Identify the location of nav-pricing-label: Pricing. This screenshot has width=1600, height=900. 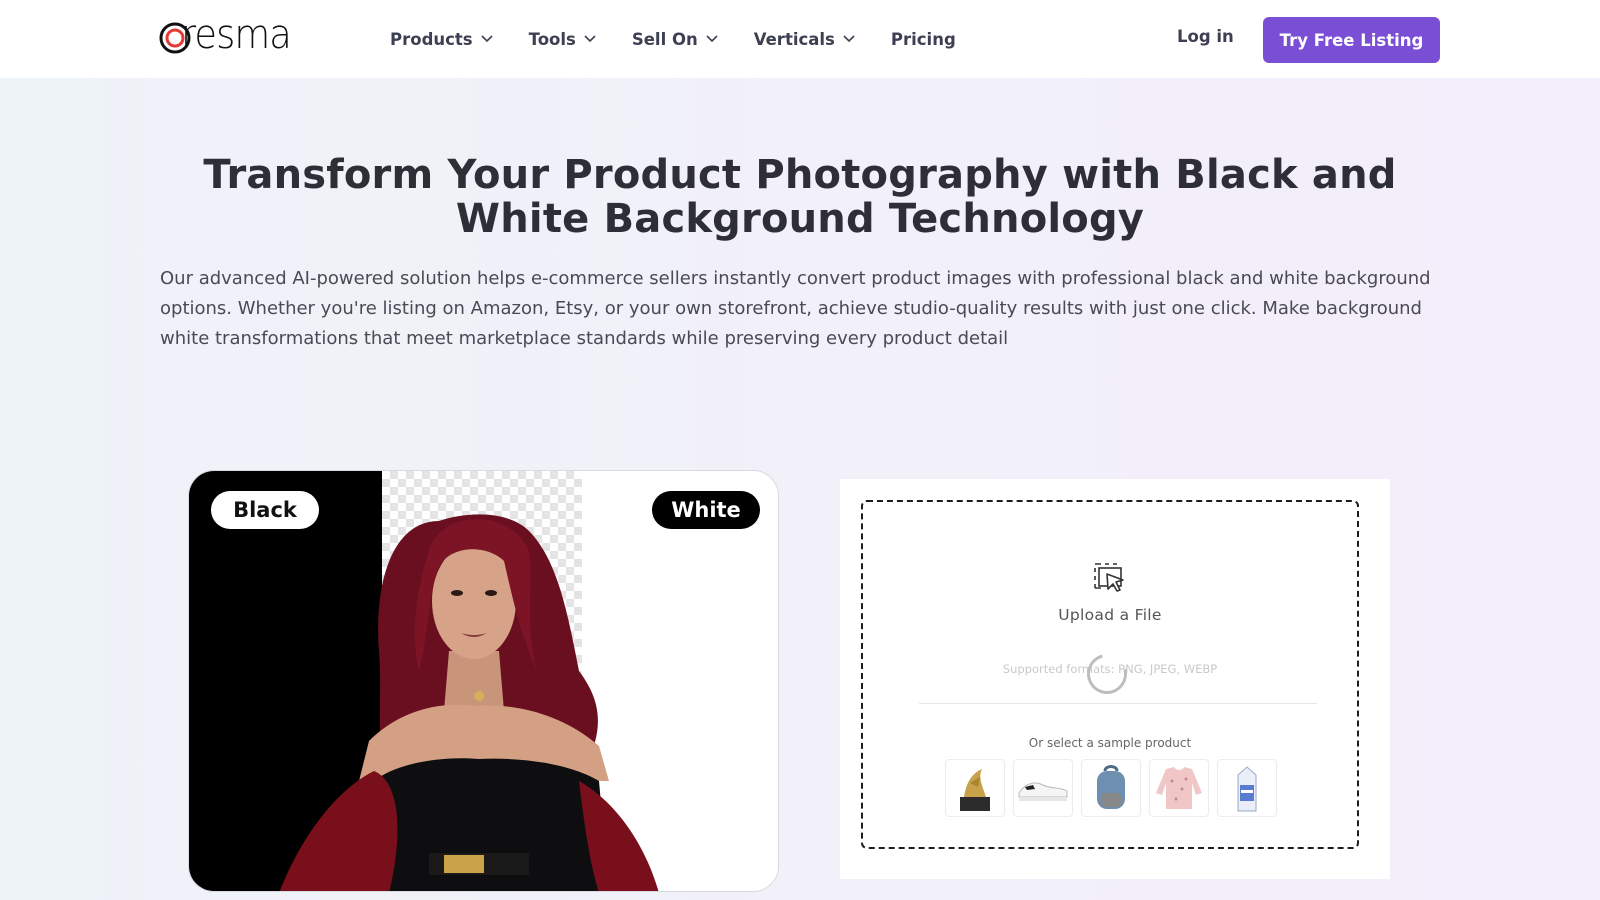
(923, 39).